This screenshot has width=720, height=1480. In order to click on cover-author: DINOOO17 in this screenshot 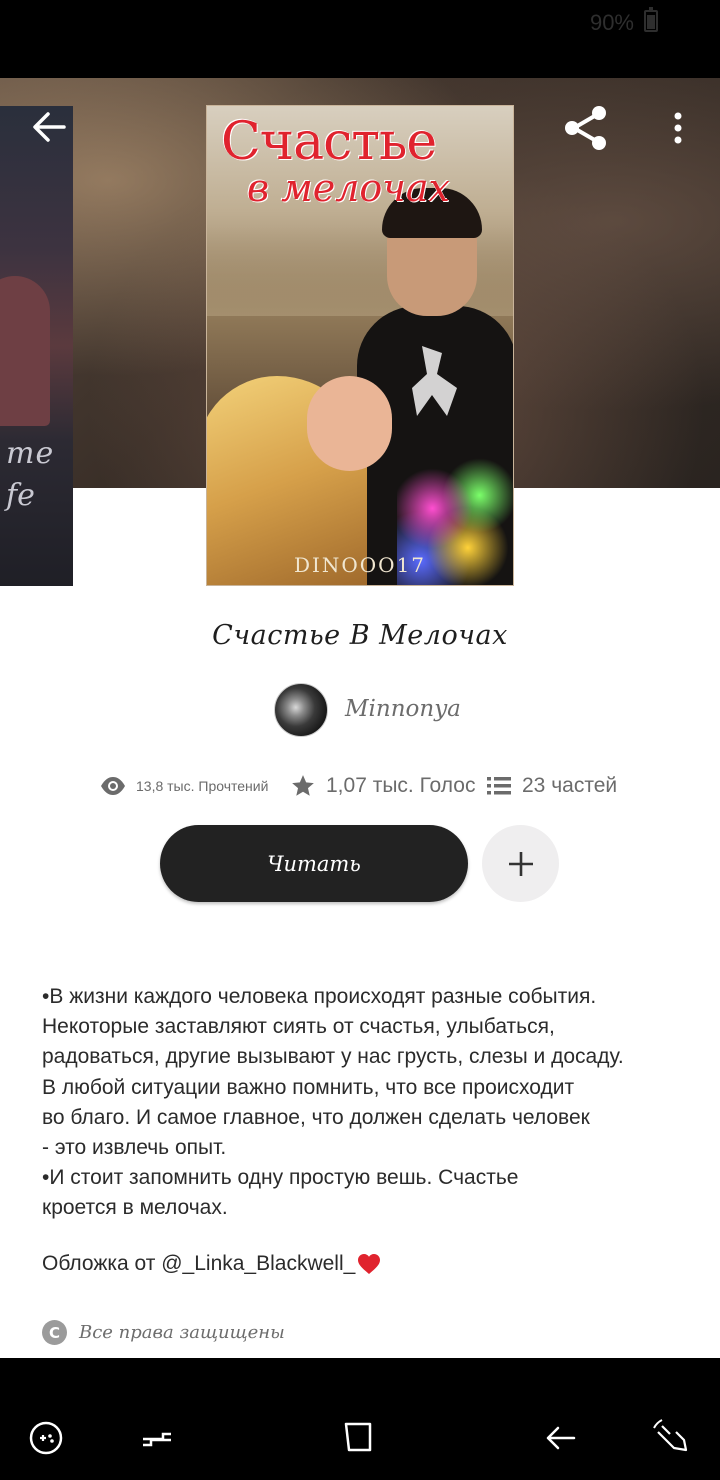, I will do `click(360, 565)`.